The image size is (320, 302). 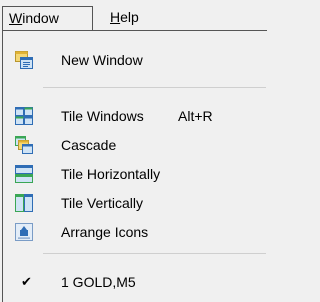 I want to click on menu-item-label: Cascade, so click(x=89, y=145).